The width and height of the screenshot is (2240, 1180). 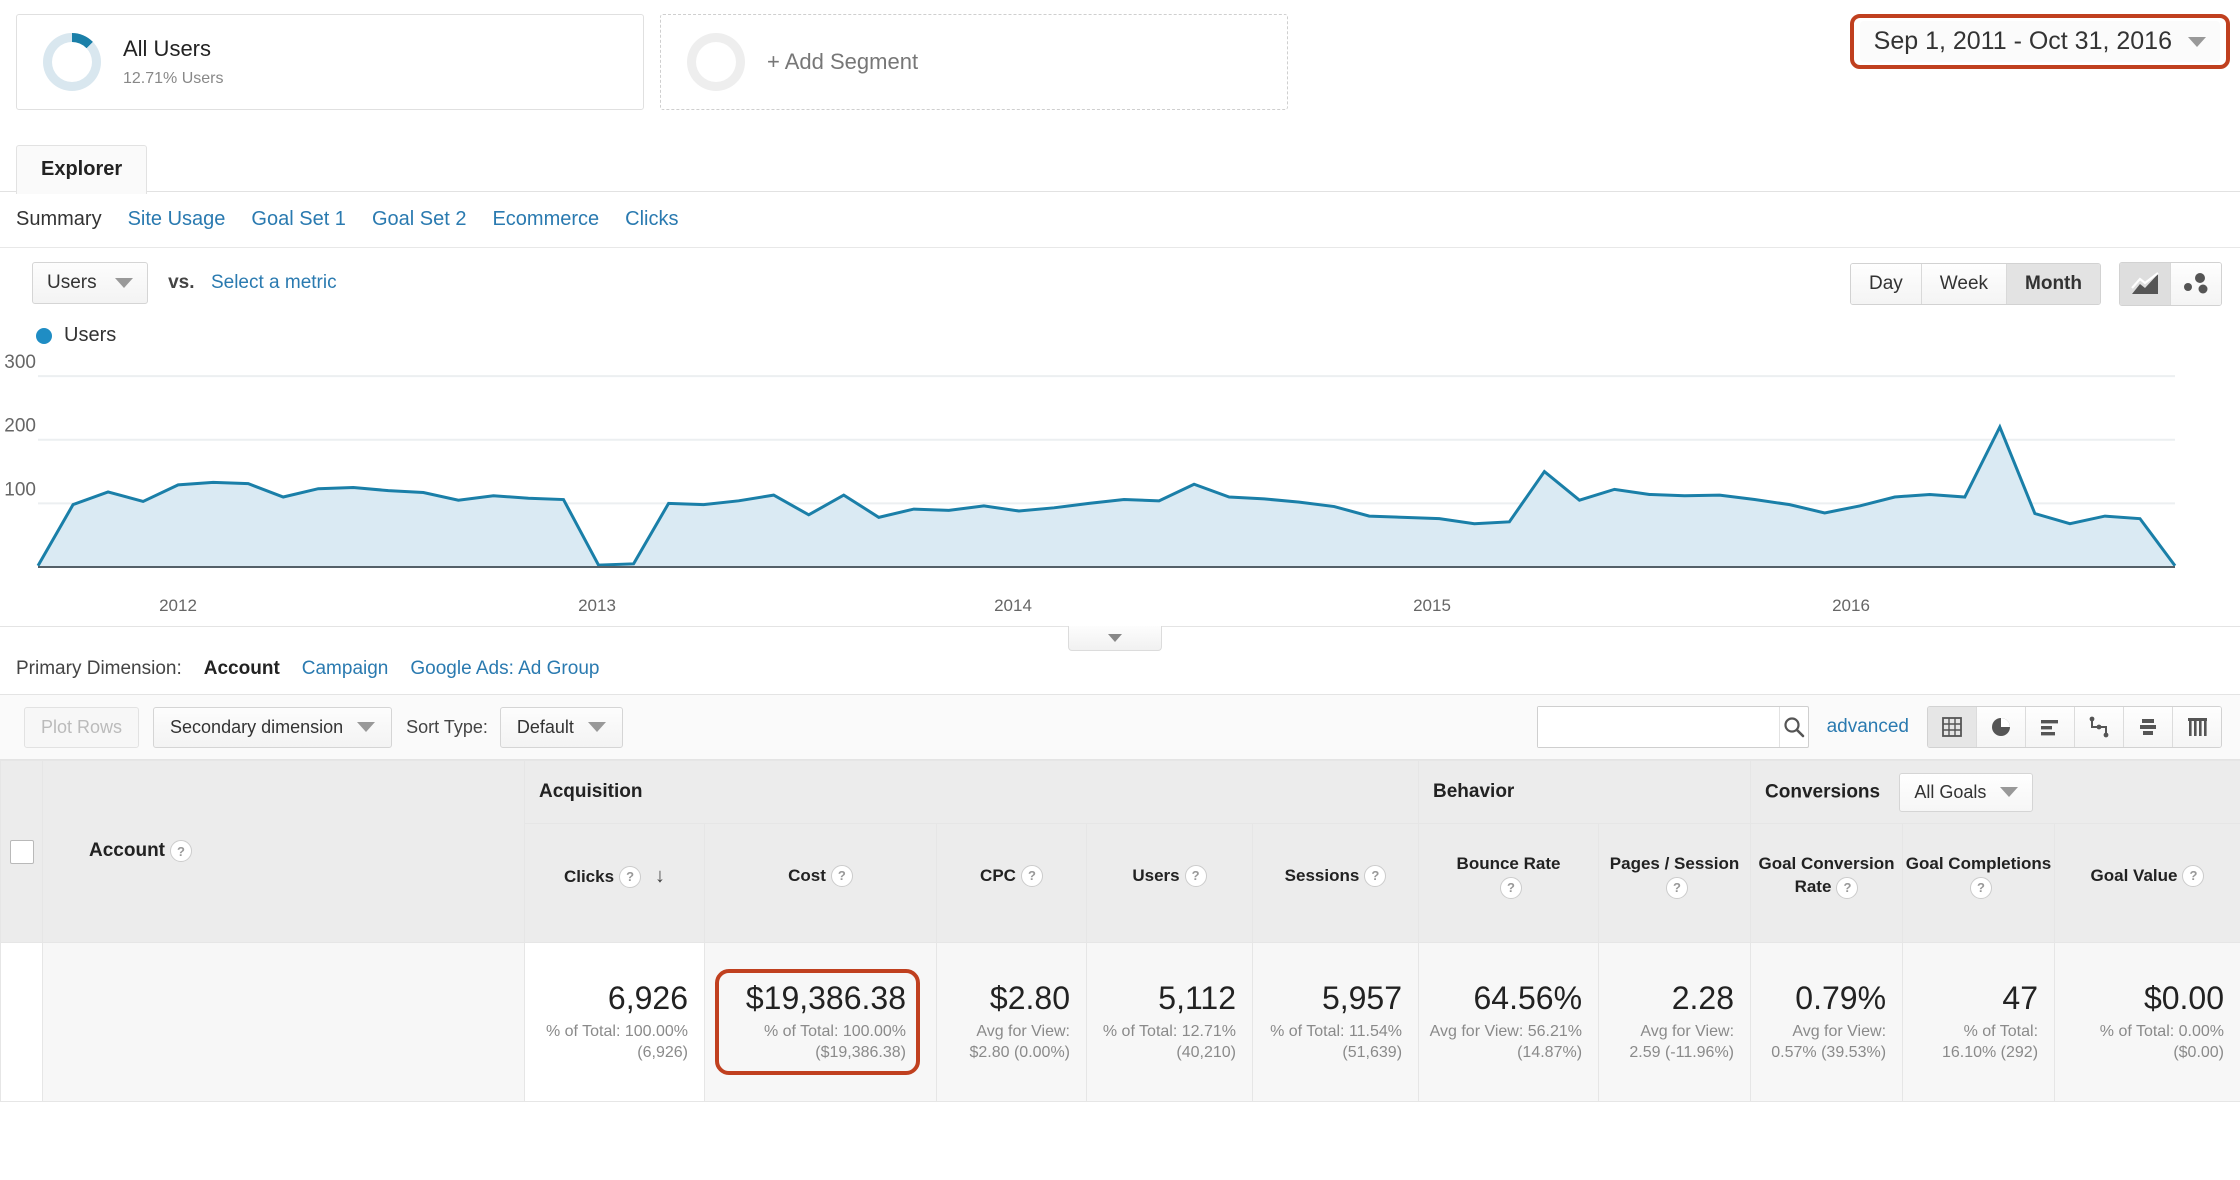 I want to click on select-all-header, so click(x=21, y=851).